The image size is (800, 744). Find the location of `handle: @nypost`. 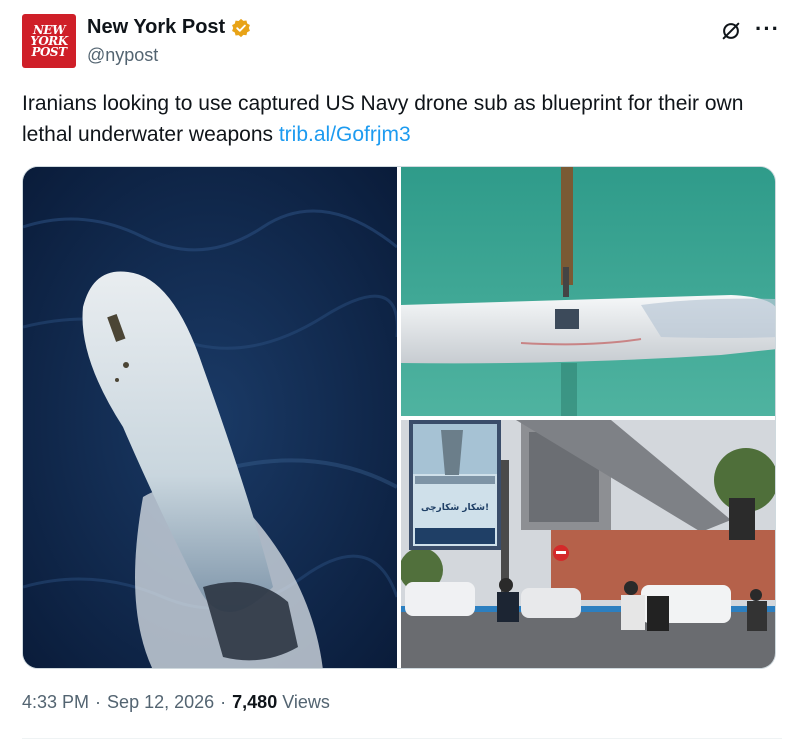

handle: @nypost is located at coordinates (122, 55).